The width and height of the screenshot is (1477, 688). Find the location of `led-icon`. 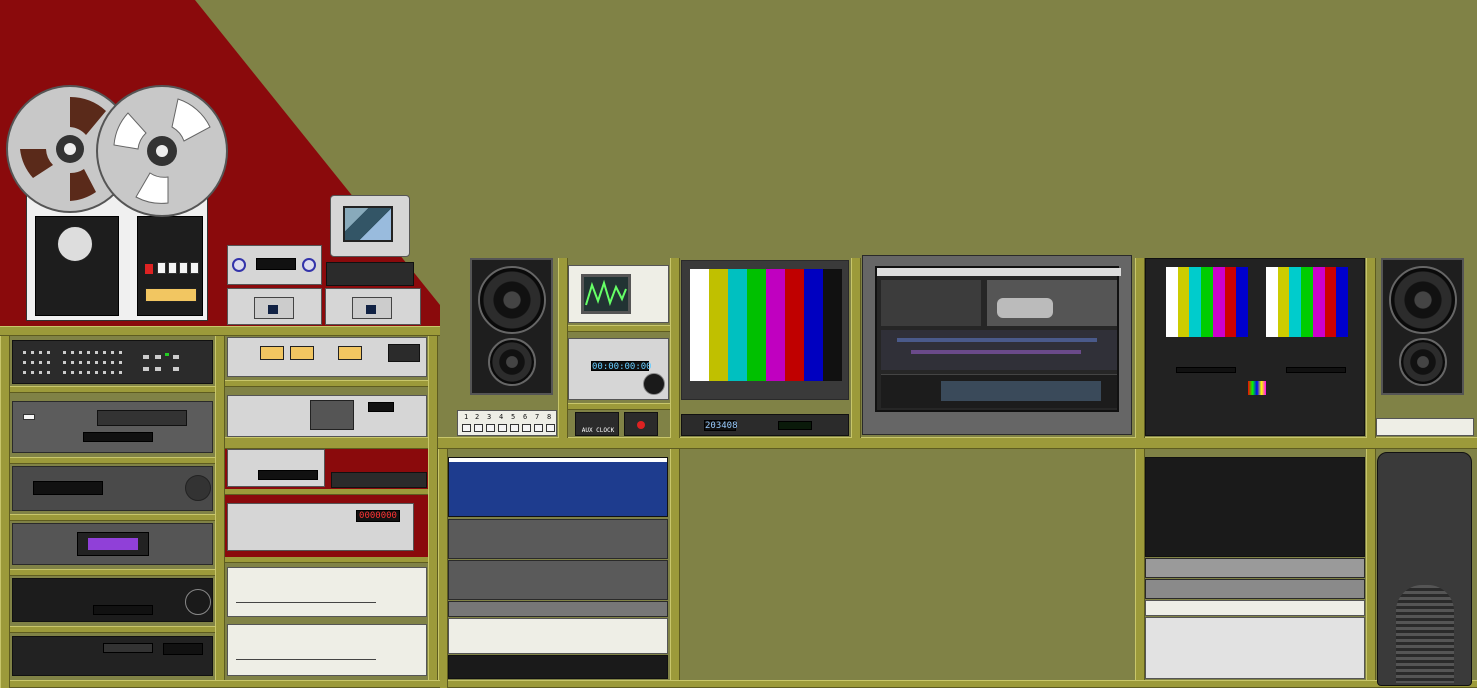

led-icon is located at coordinates (641, 425).